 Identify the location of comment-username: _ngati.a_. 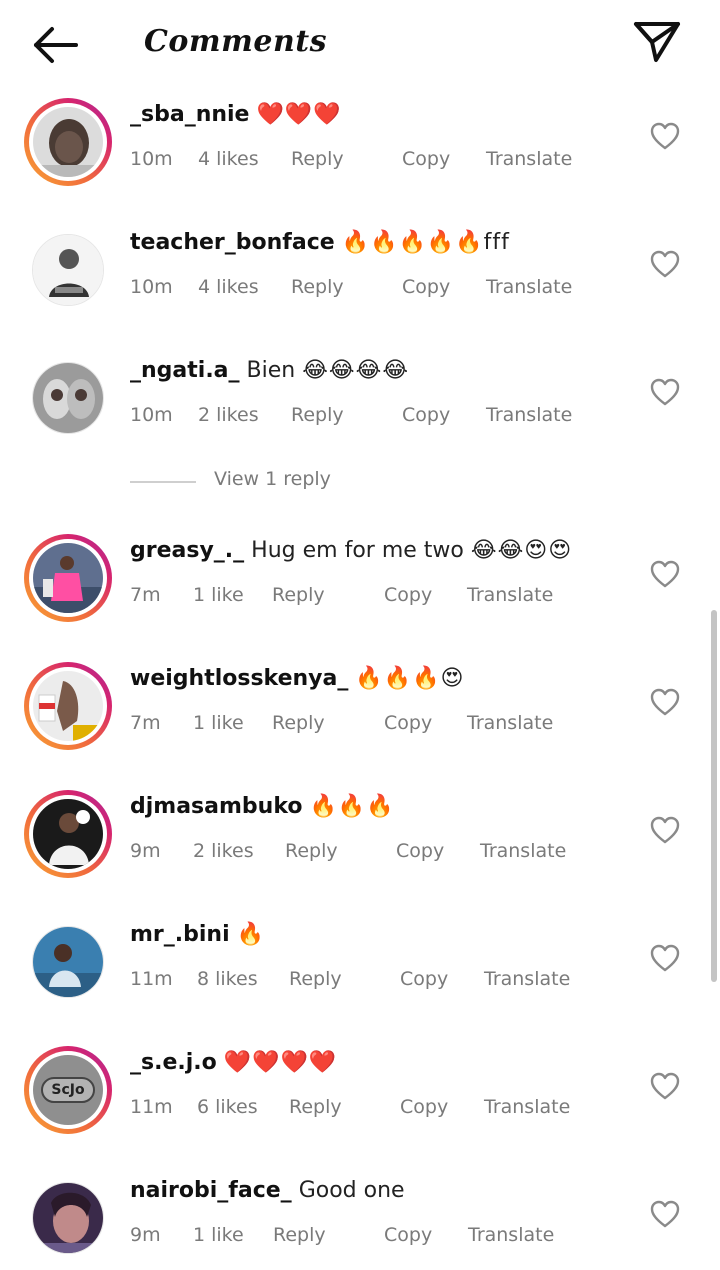
(185, 370).